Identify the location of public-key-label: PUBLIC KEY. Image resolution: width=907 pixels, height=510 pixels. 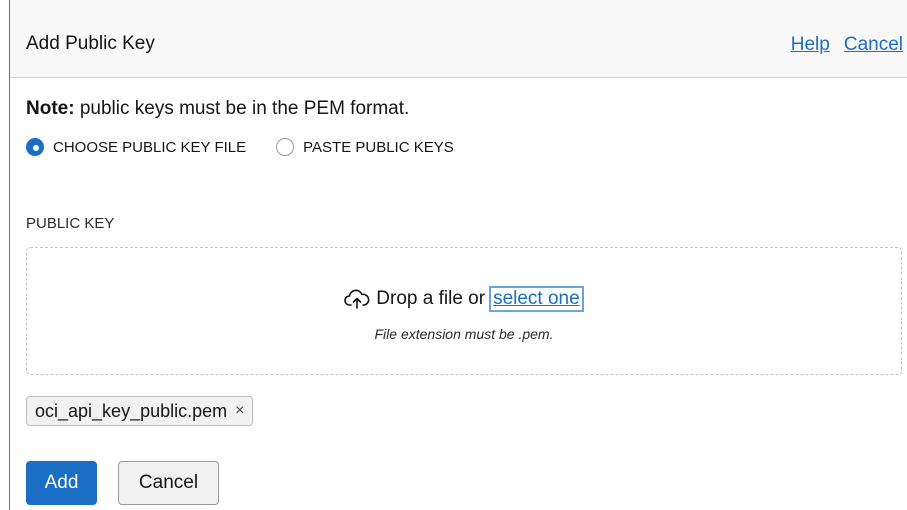
(70, 223).